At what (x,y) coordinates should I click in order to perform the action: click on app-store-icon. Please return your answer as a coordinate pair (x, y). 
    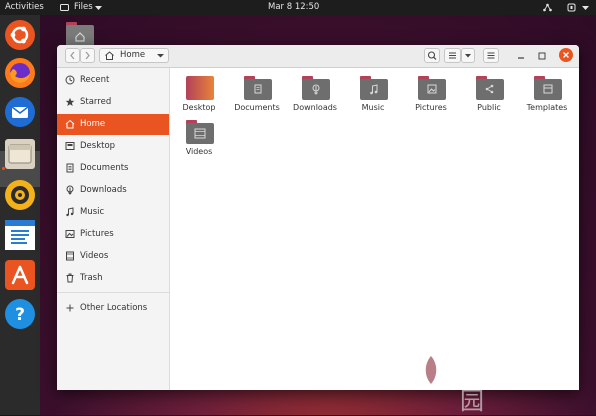
    Looking at the image, I should click on (20, 275).